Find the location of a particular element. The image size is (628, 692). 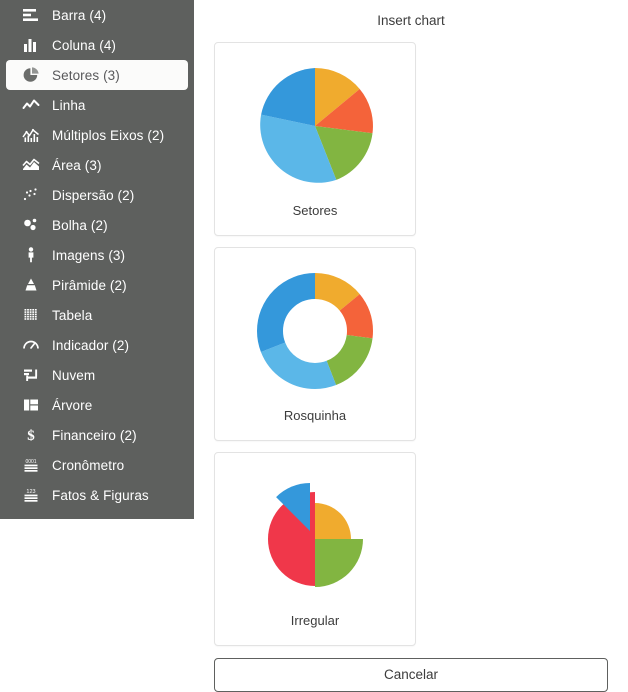

flow-cloud-icon is located at coordinates (31, 375).